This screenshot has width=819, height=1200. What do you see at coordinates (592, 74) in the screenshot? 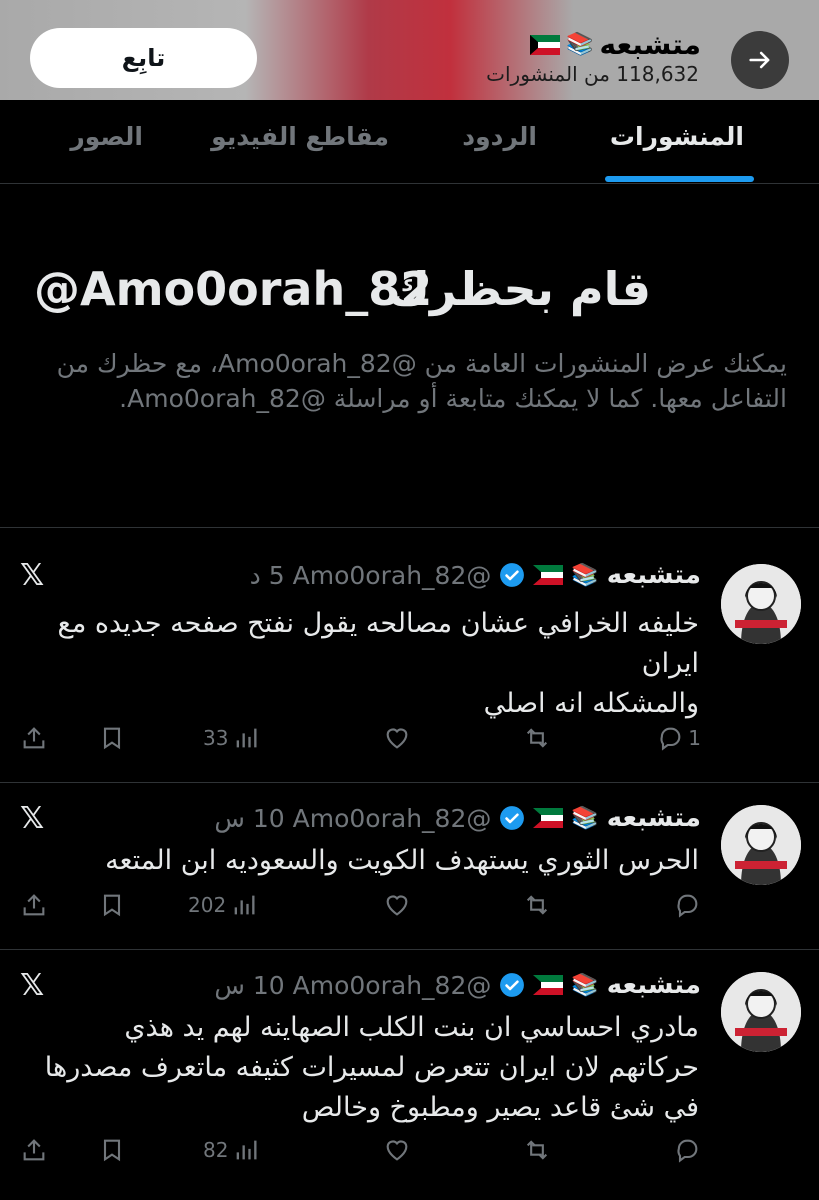
I see `post-count: 118,632 من المنشورات` at bounding box center [592, 74].